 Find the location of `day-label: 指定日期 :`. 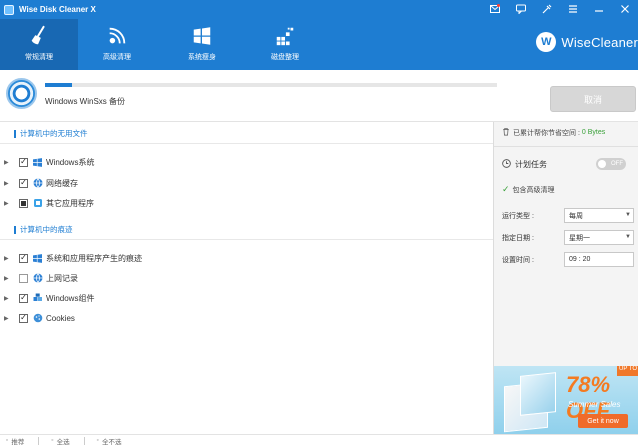

day-label: 指定日期 : is located at coordinates (518, 238).